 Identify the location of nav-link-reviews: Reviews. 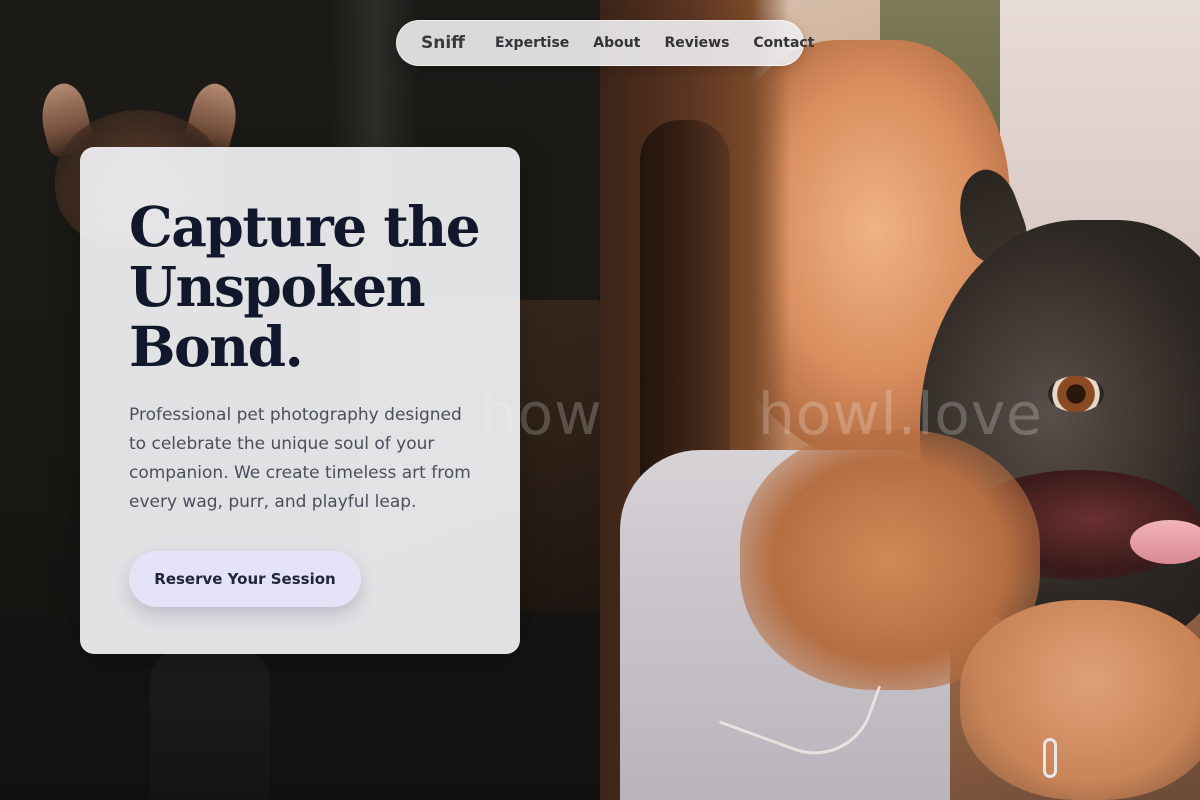
(696, 43).